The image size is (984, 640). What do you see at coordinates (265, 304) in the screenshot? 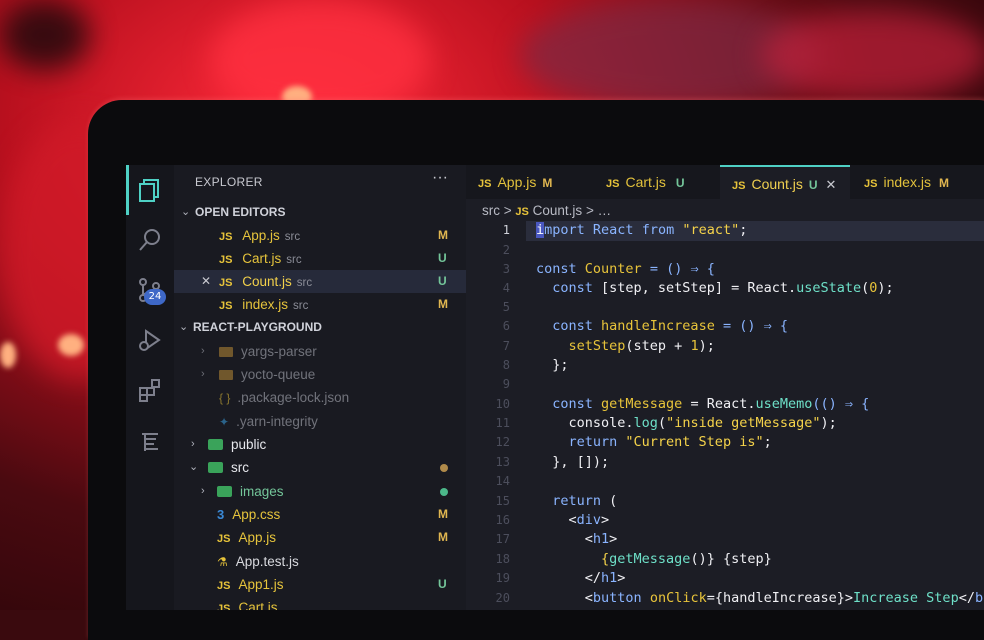
I see `file-name: index.js` at bounding box center [265, 304].